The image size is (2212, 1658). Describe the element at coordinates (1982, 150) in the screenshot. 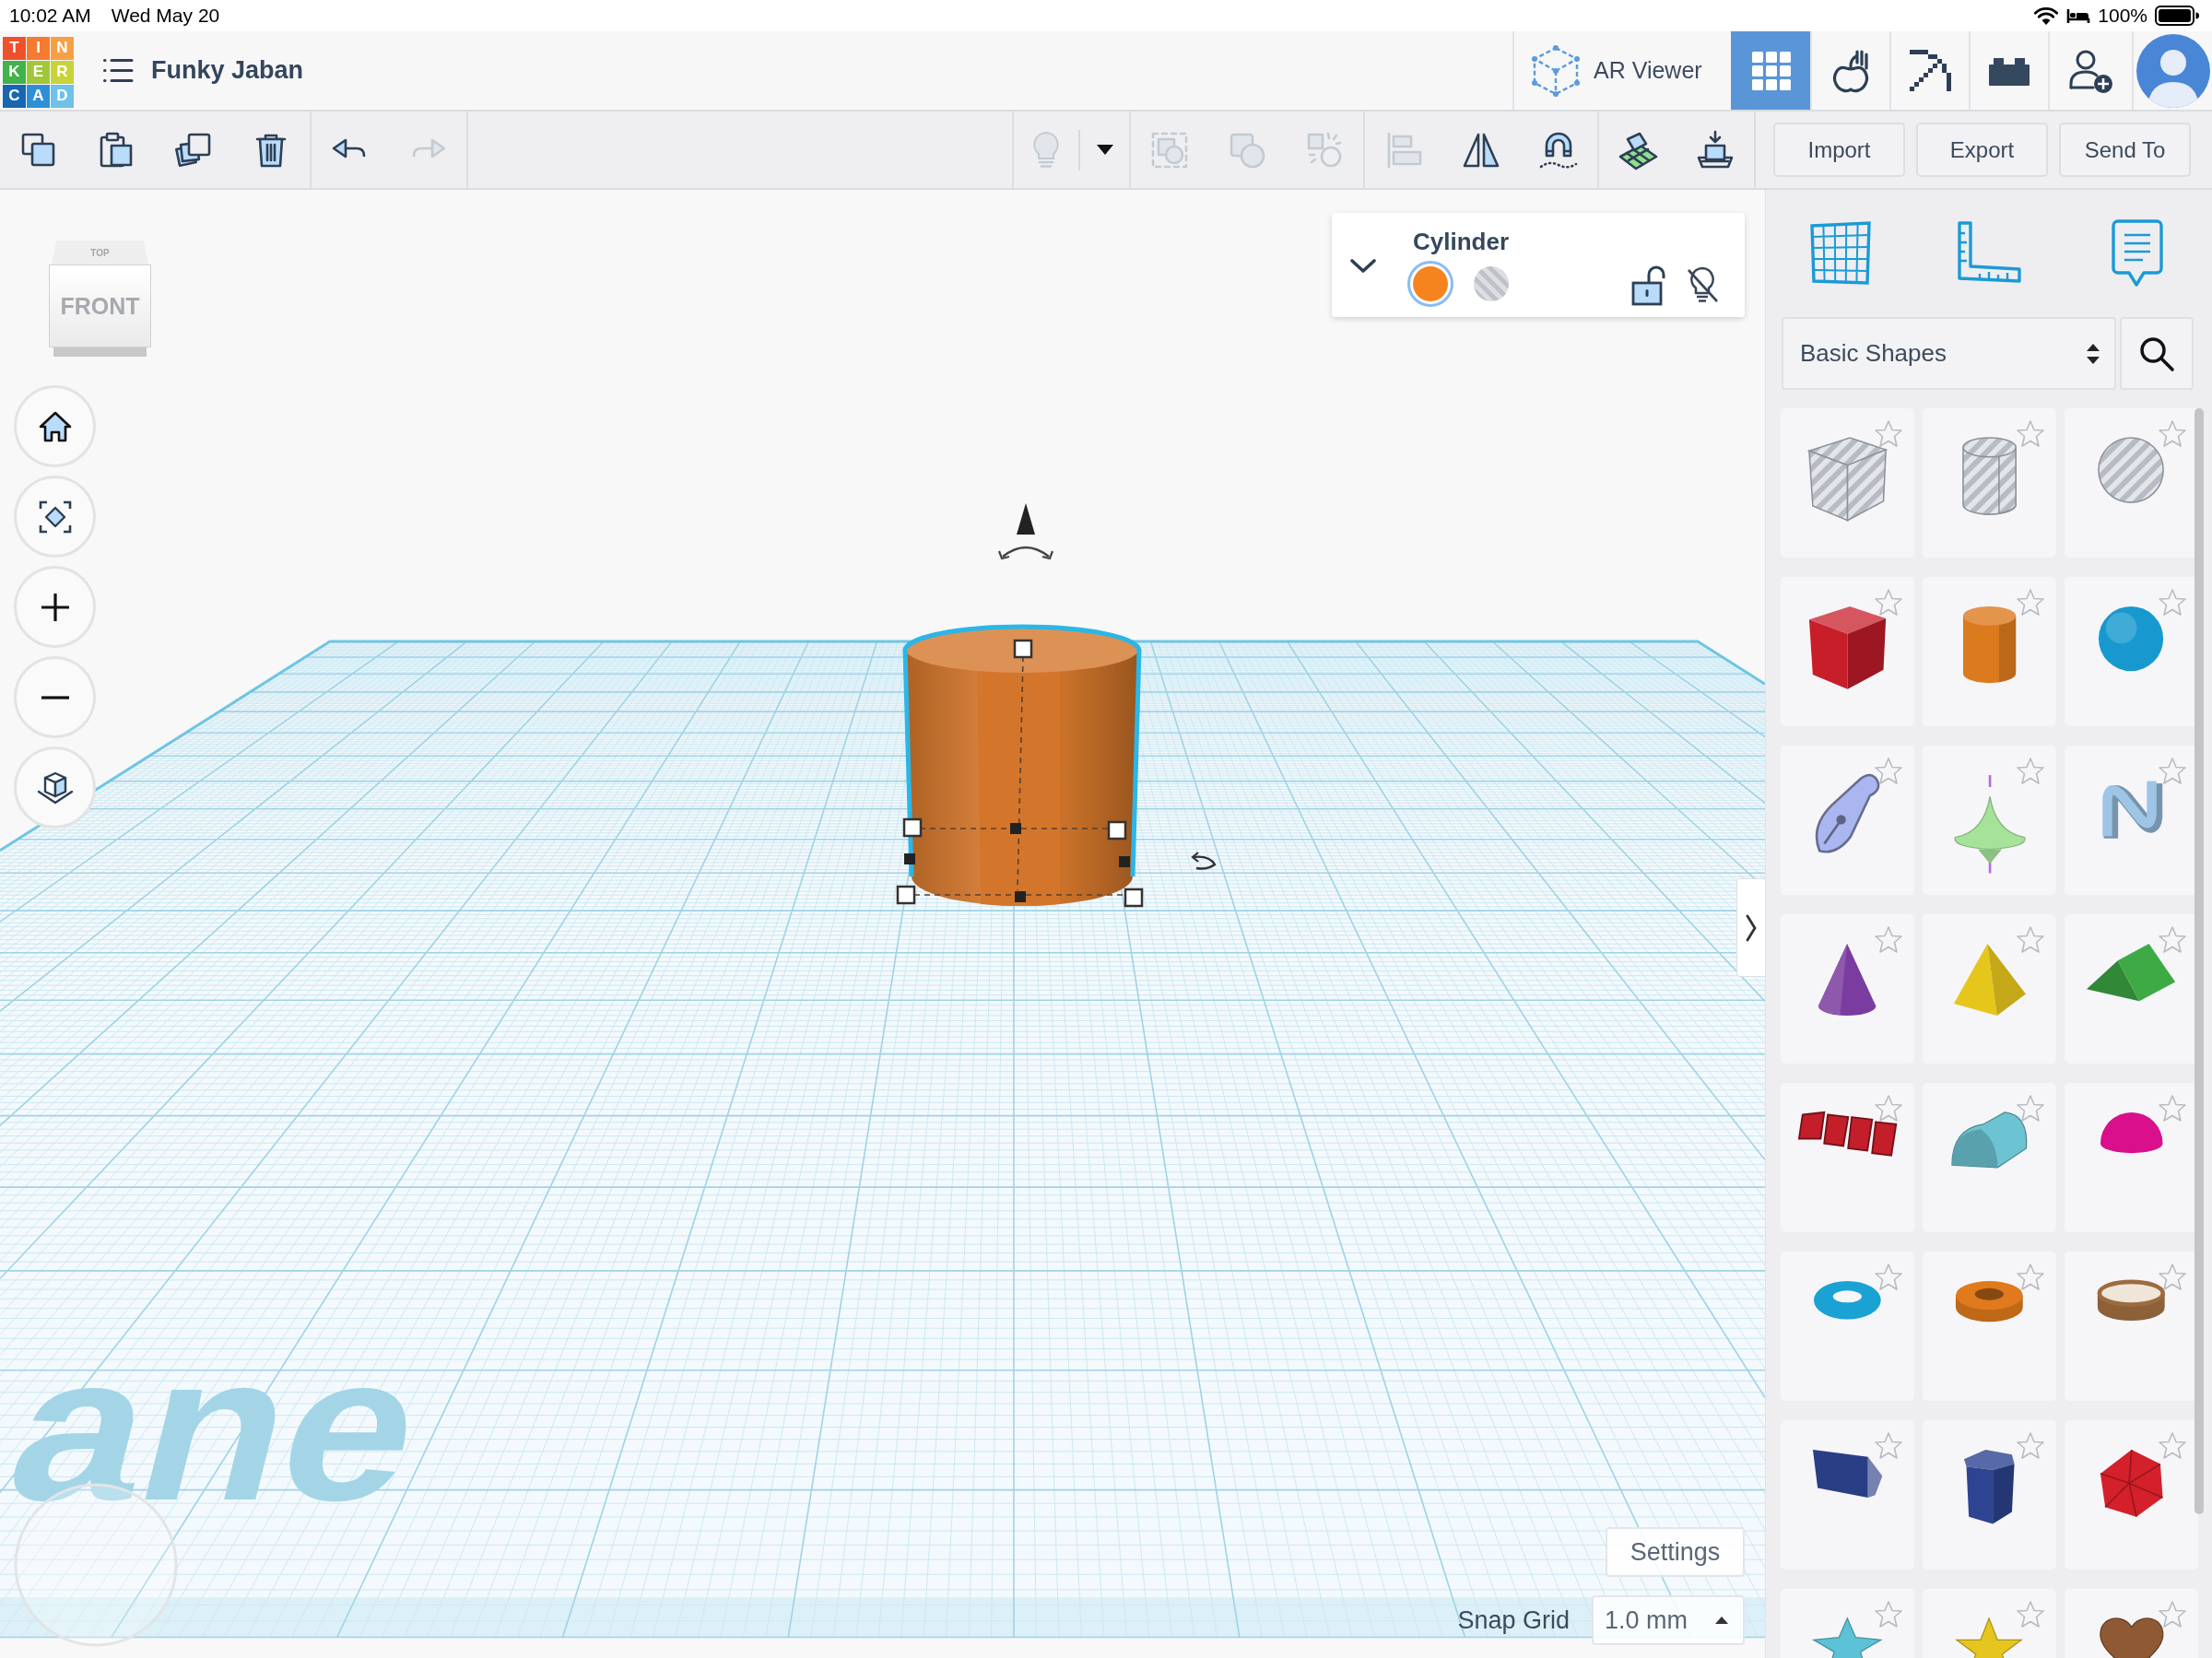

I see `export-button: Export` at that location.